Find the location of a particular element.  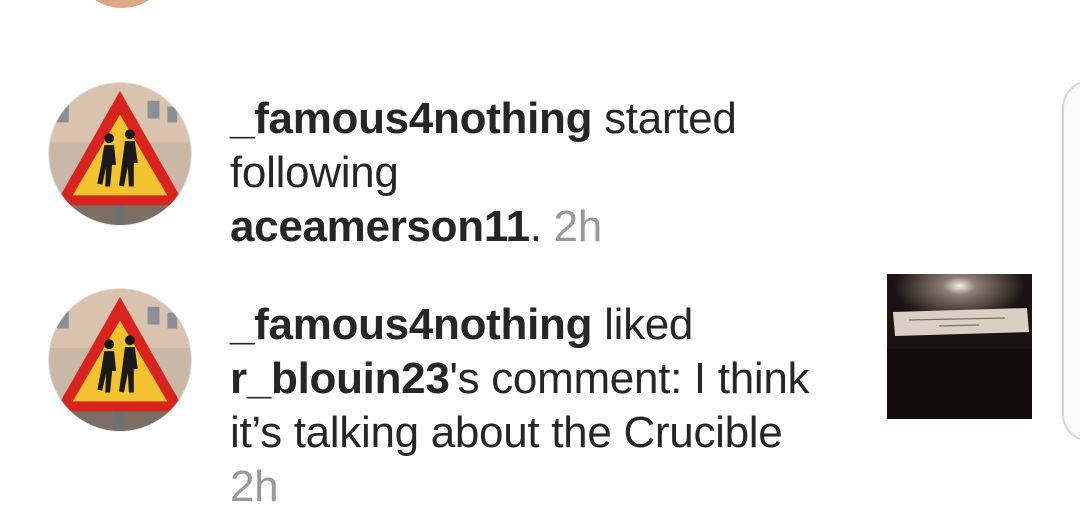

fortune-cookie-photo-image is located at coordinates (959, 346).